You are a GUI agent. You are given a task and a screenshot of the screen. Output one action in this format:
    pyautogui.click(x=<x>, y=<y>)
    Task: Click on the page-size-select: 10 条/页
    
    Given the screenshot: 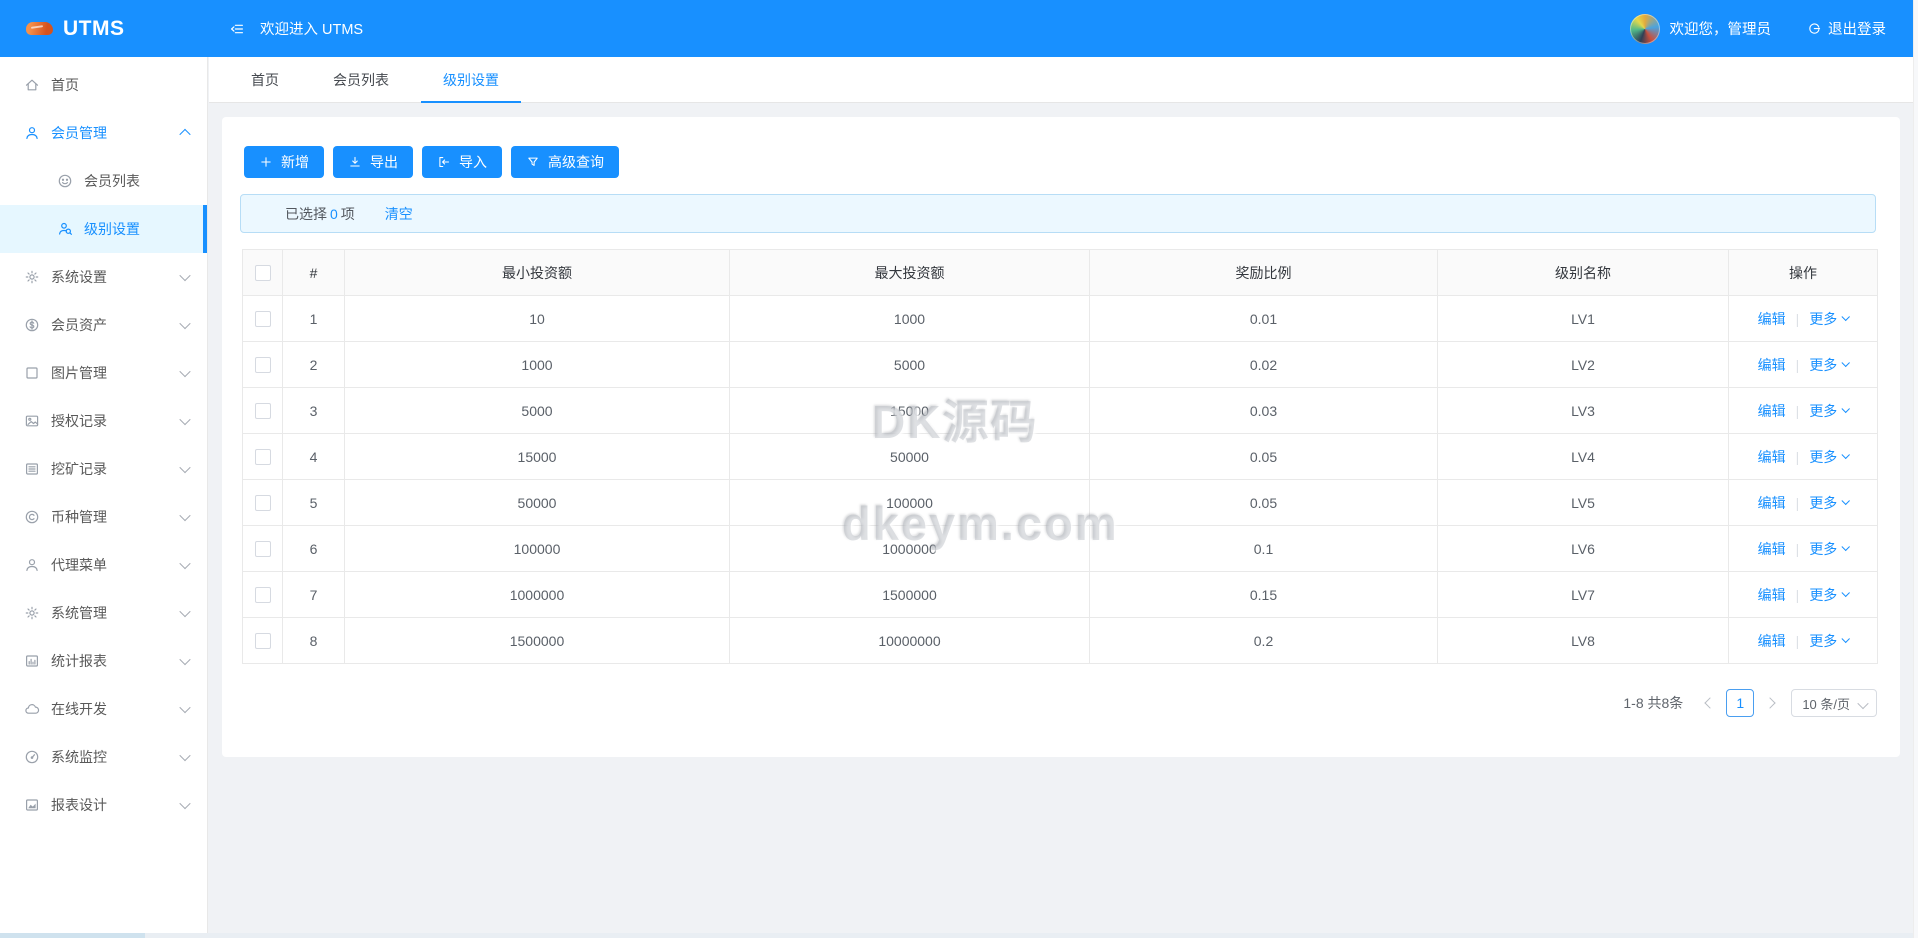 What is the action you would take?
    pyautogui.click(x=1834, y=703)
    